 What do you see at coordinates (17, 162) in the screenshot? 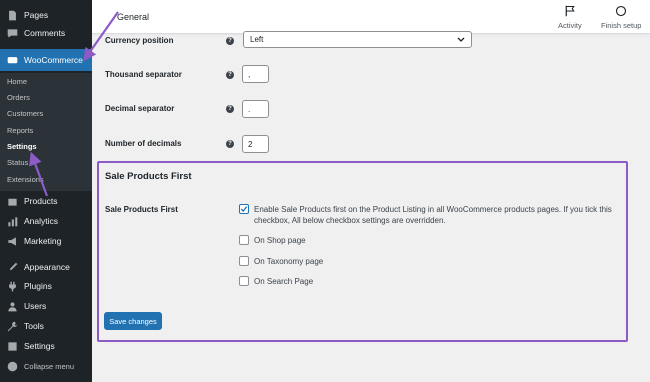
I see `submenu-item-status: Status` at bounding box center [17, 162].